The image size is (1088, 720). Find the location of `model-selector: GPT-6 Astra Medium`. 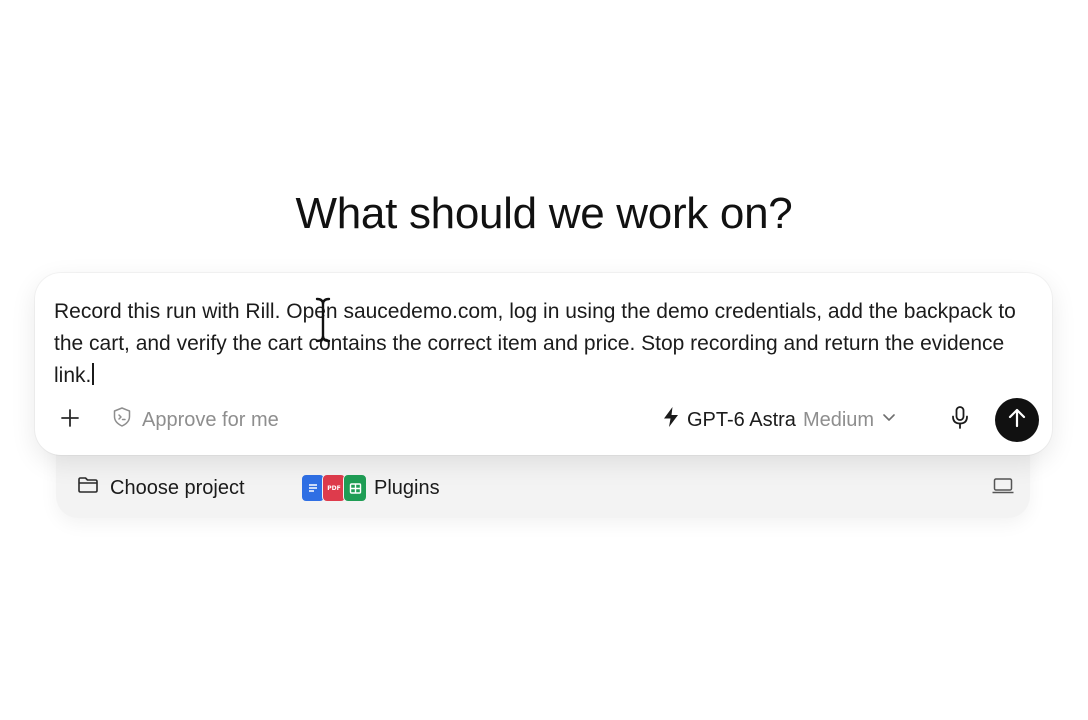

model-selector: GPT-6 Astra Medium is located at coordinates (779, 420).